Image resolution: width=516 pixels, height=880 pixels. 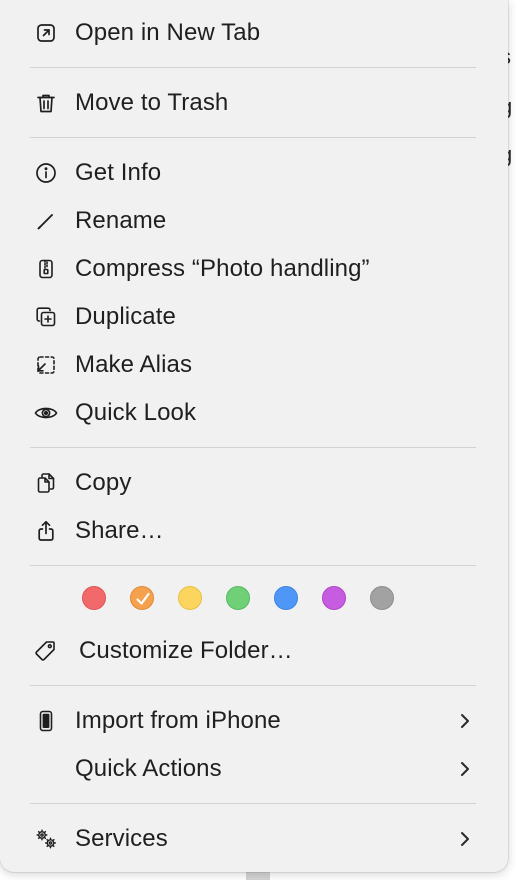 What do you see at coordinates (118, 172) in the screenshot?
I see `menu-item-label: Get Info` at bounding box center [118, 172].